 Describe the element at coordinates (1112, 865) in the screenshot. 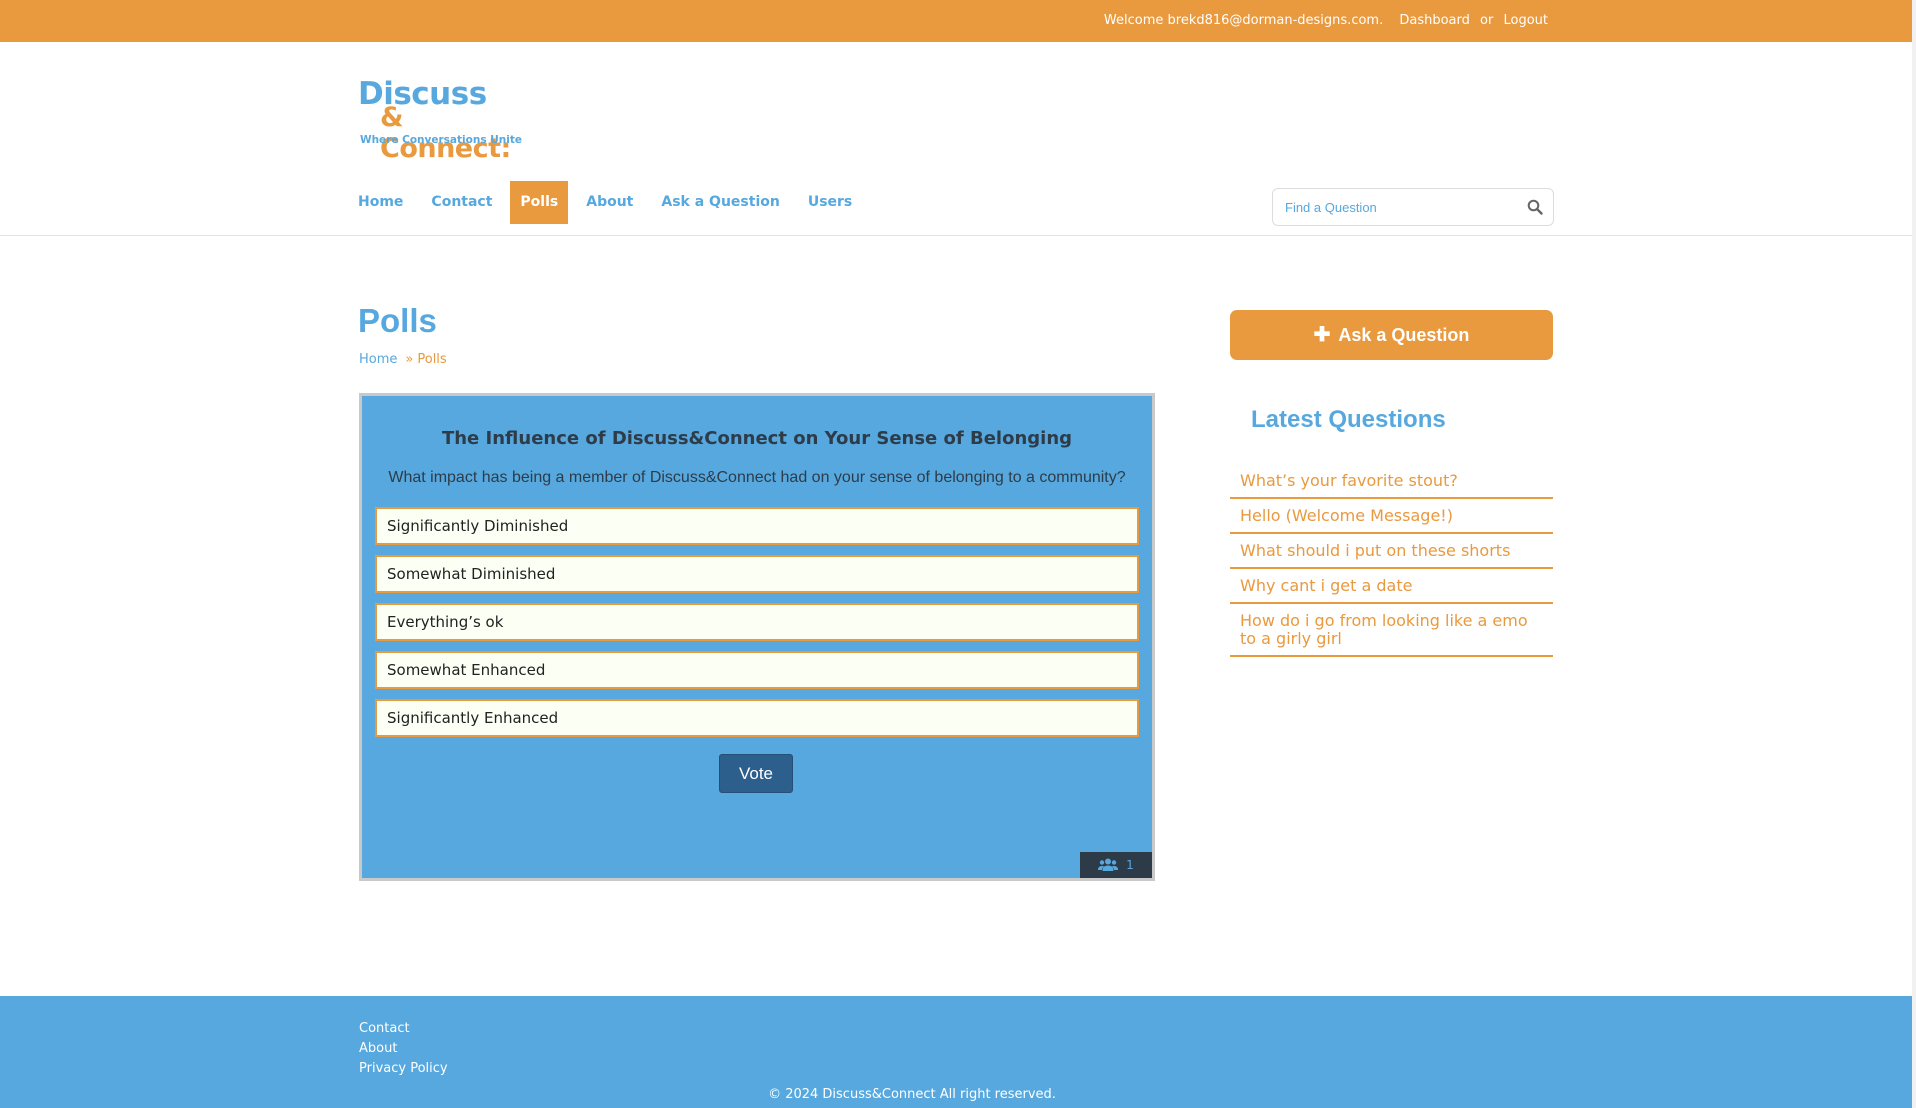

I see `users-icon` at that location.